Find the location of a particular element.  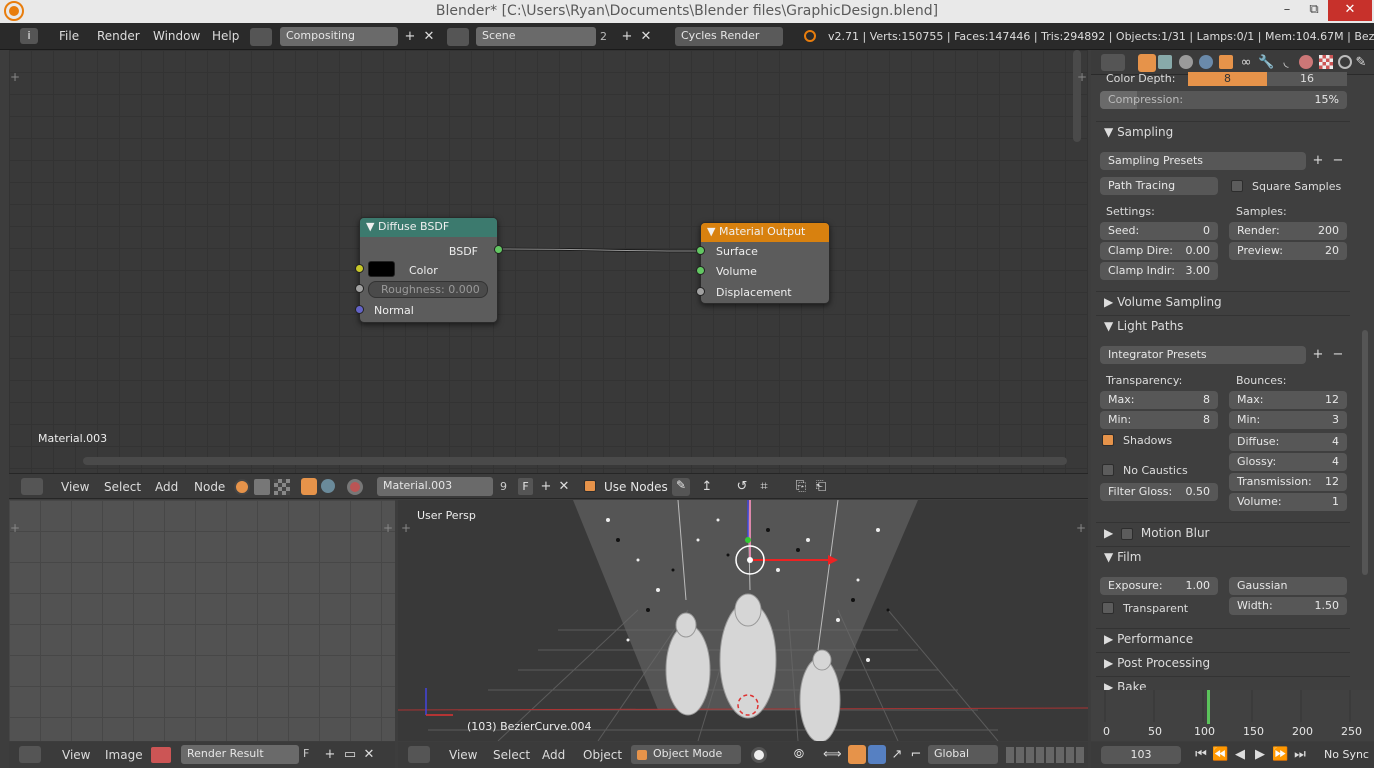

filter-glossy-field: Filter Gloss: 0.50 is located at coordinates (1159, 492).